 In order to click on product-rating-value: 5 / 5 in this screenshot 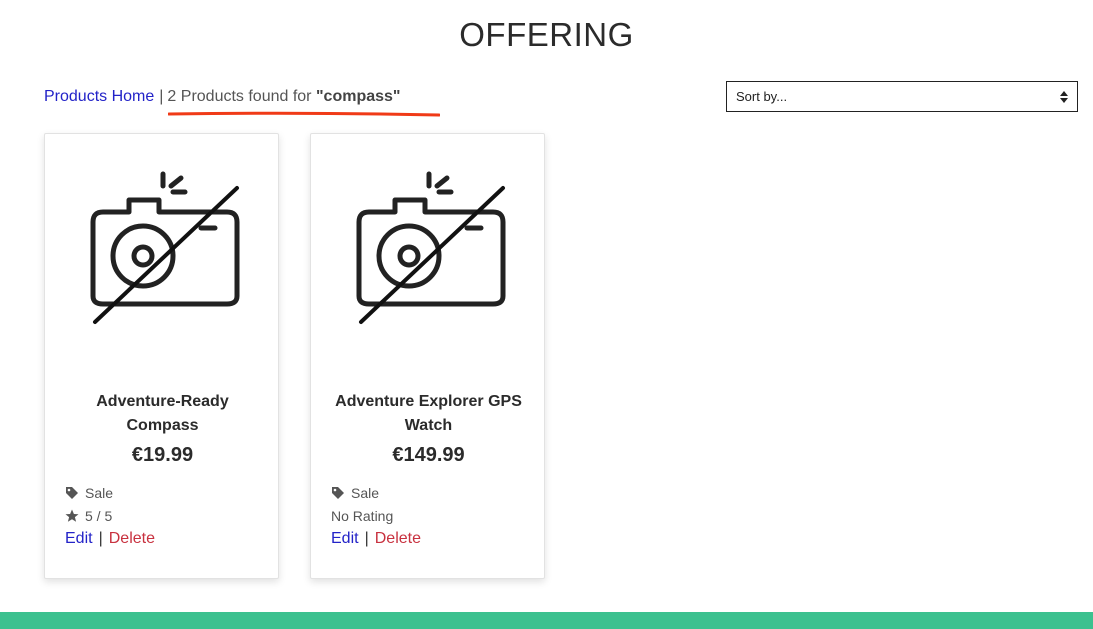, I will do `click(99, 516)`.